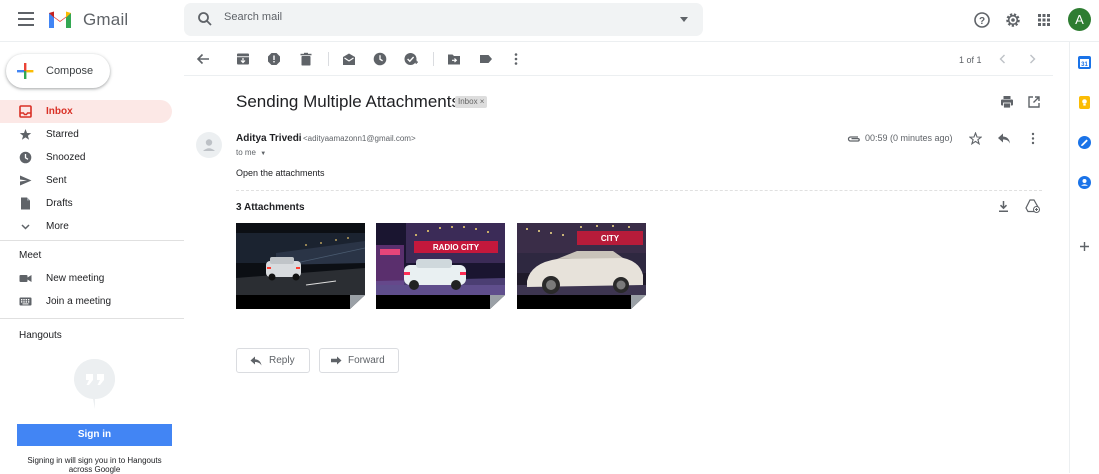  I want to click on attachments-divider, so click(639, 190).